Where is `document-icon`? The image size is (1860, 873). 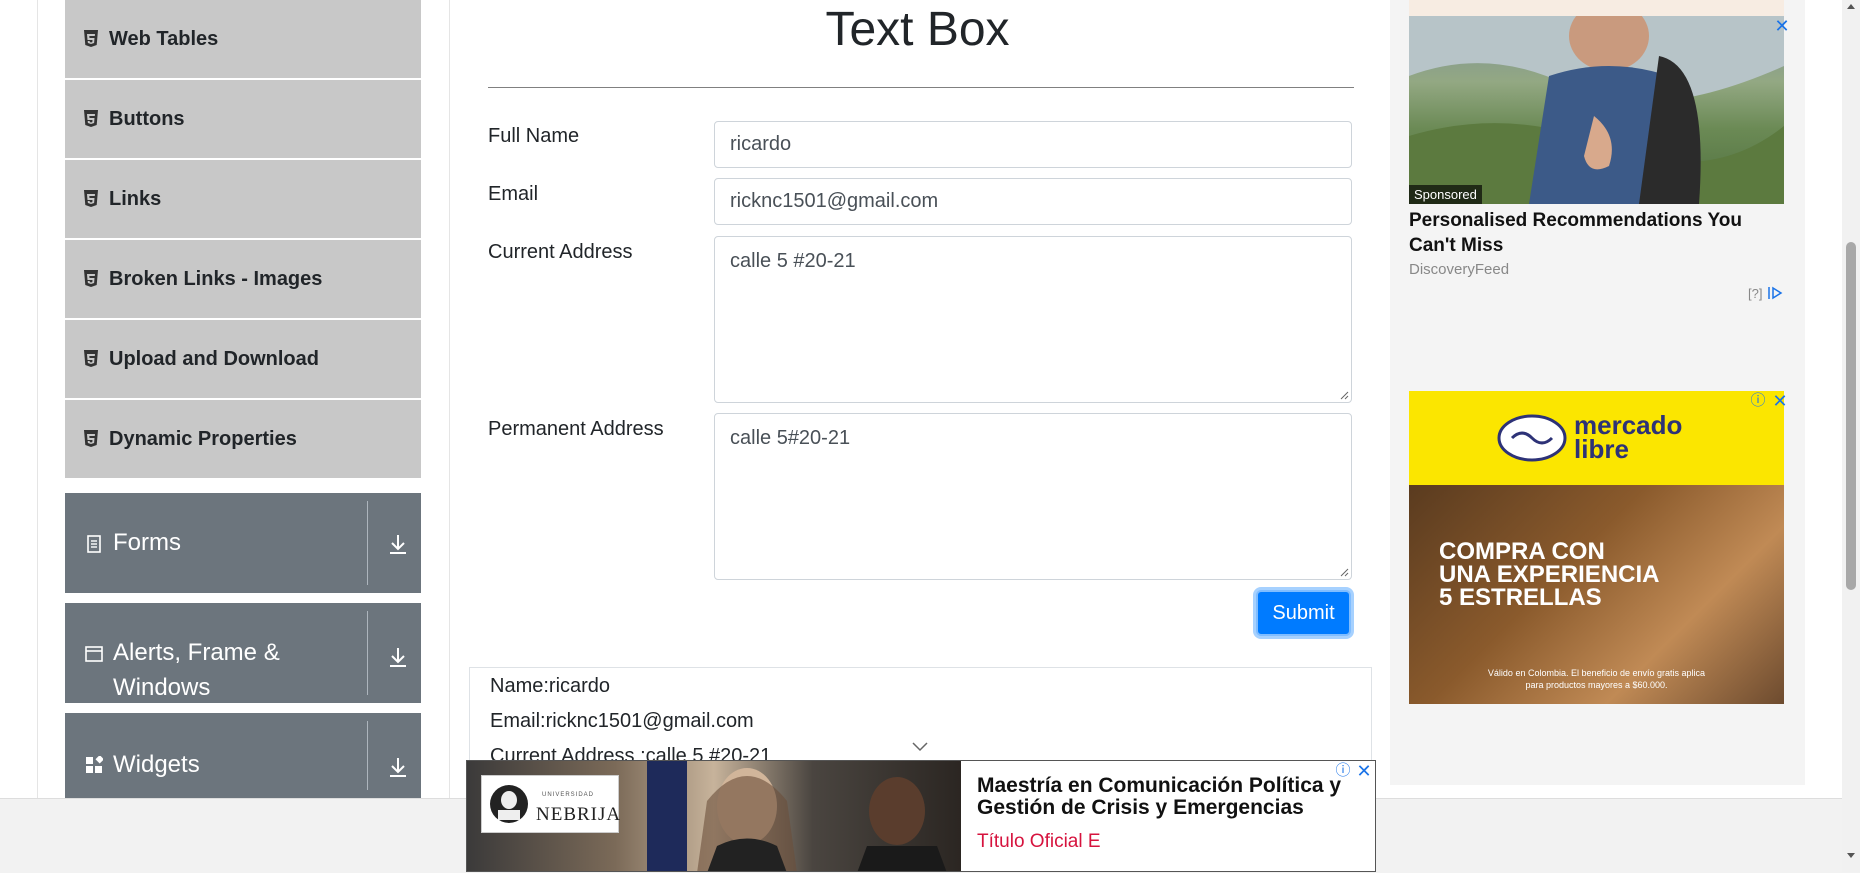 document-icon is located at coordinates (94, 544).